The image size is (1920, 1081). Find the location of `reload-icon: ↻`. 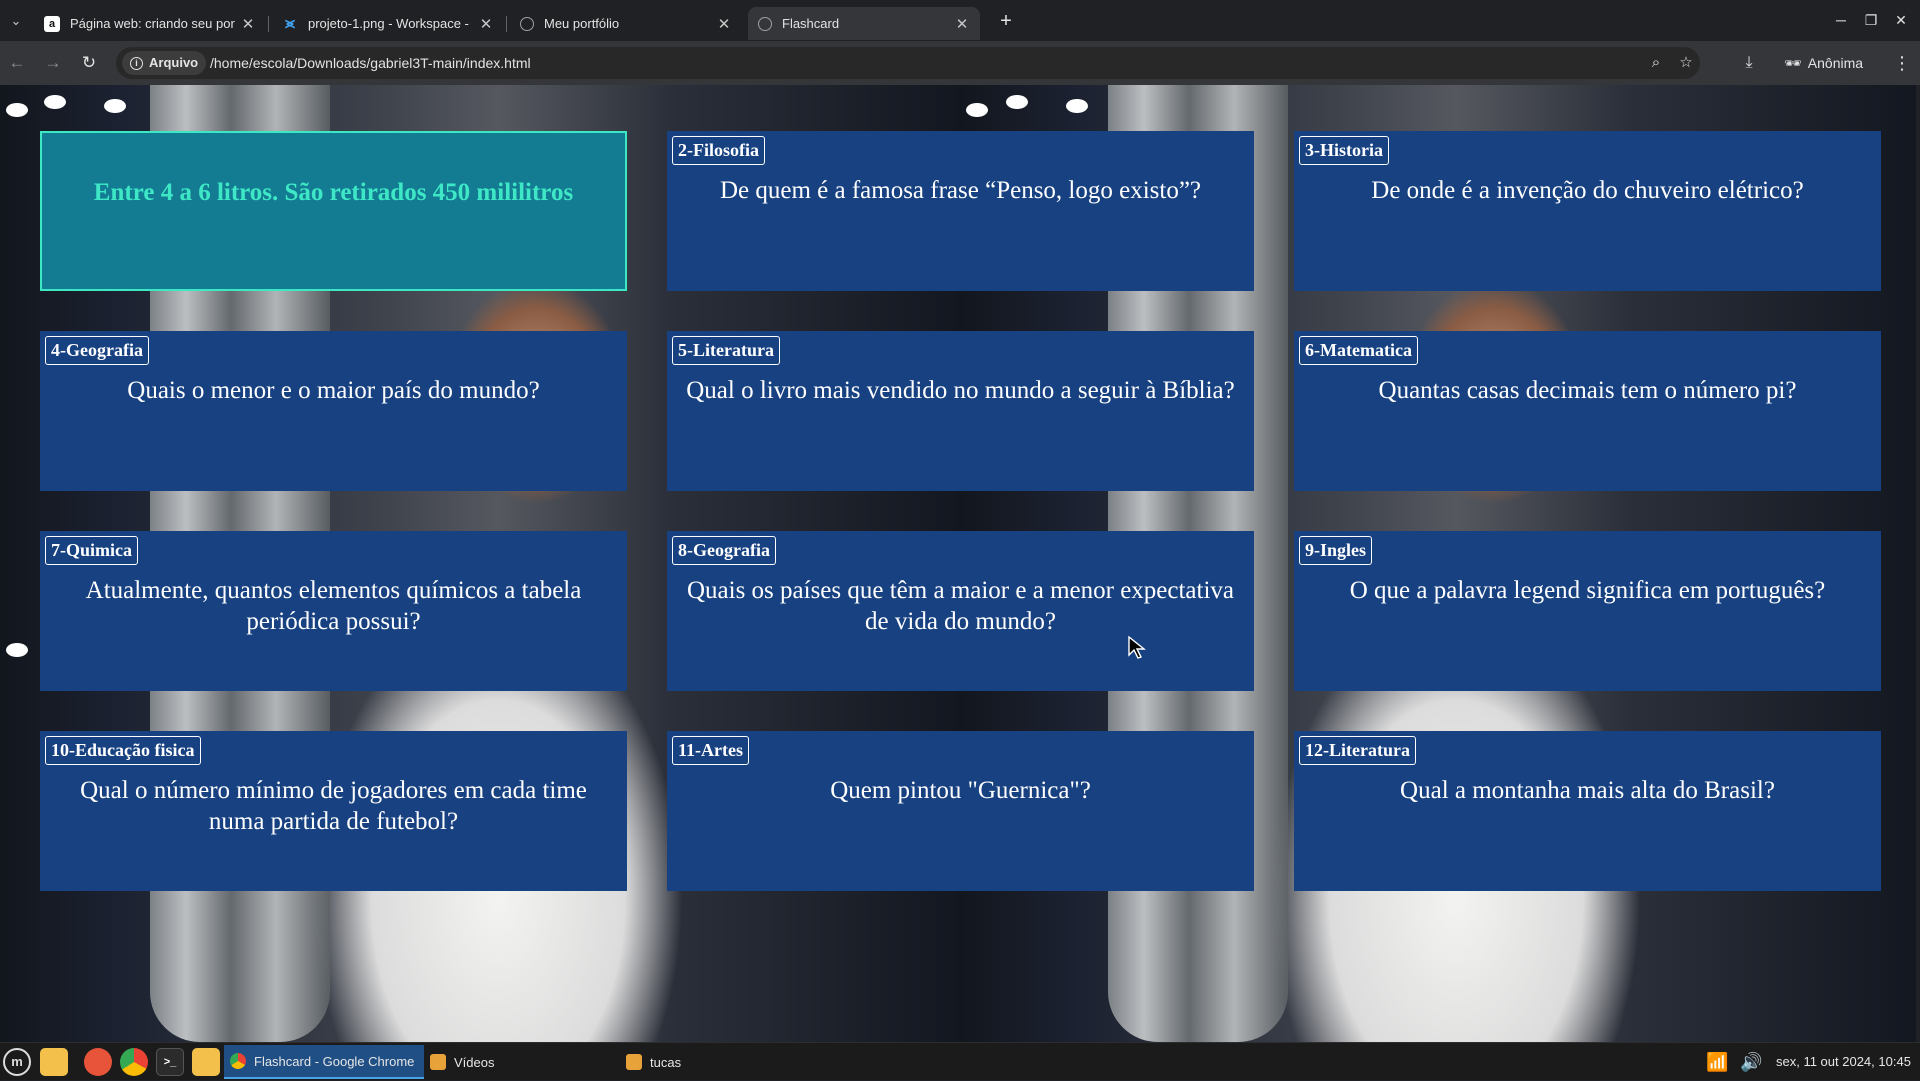

reload-icon: ↻ is located at coordinates (89, 63).